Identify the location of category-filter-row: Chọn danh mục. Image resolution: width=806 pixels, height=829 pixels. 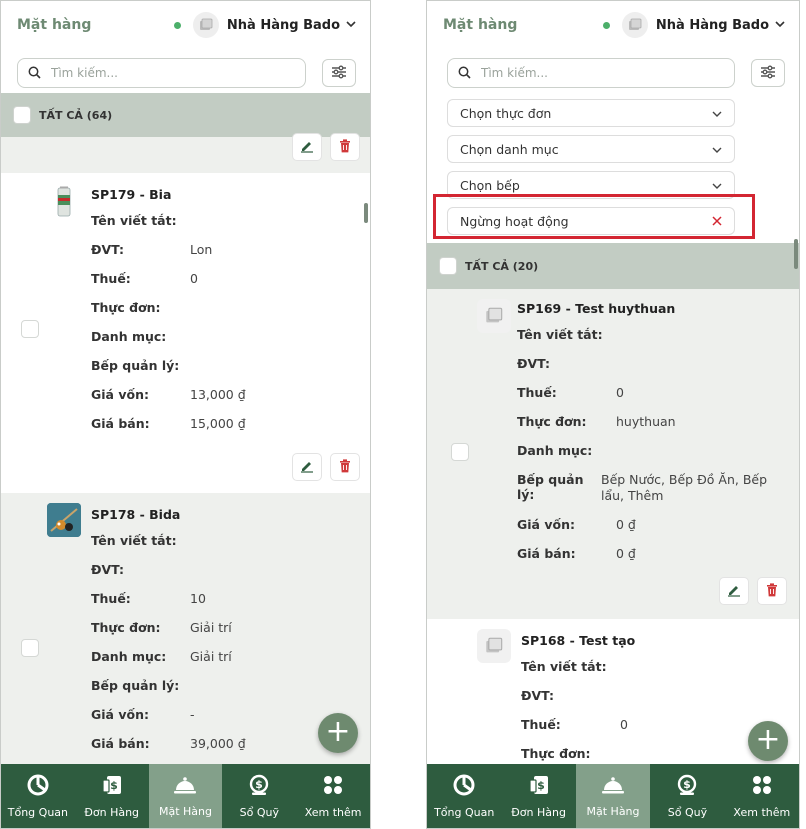
(613, 149).